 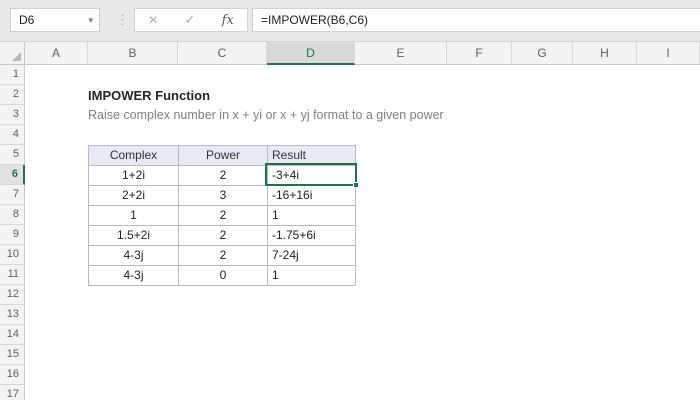 What do you see at coordinates (134, 236) in the screenshot?
I see `table-cell: 1.5+2i` at bounding box center [134, 236].